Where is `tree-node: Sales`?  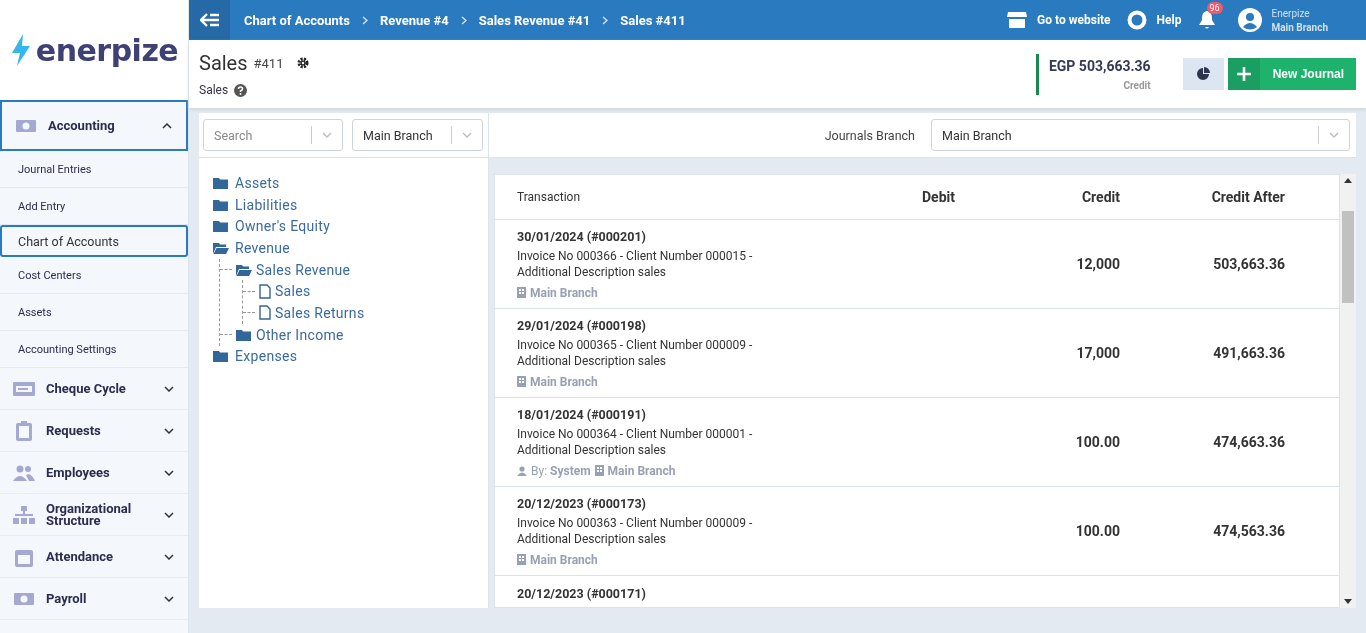
tree-node: Sales is located at coordinates (293, 291).